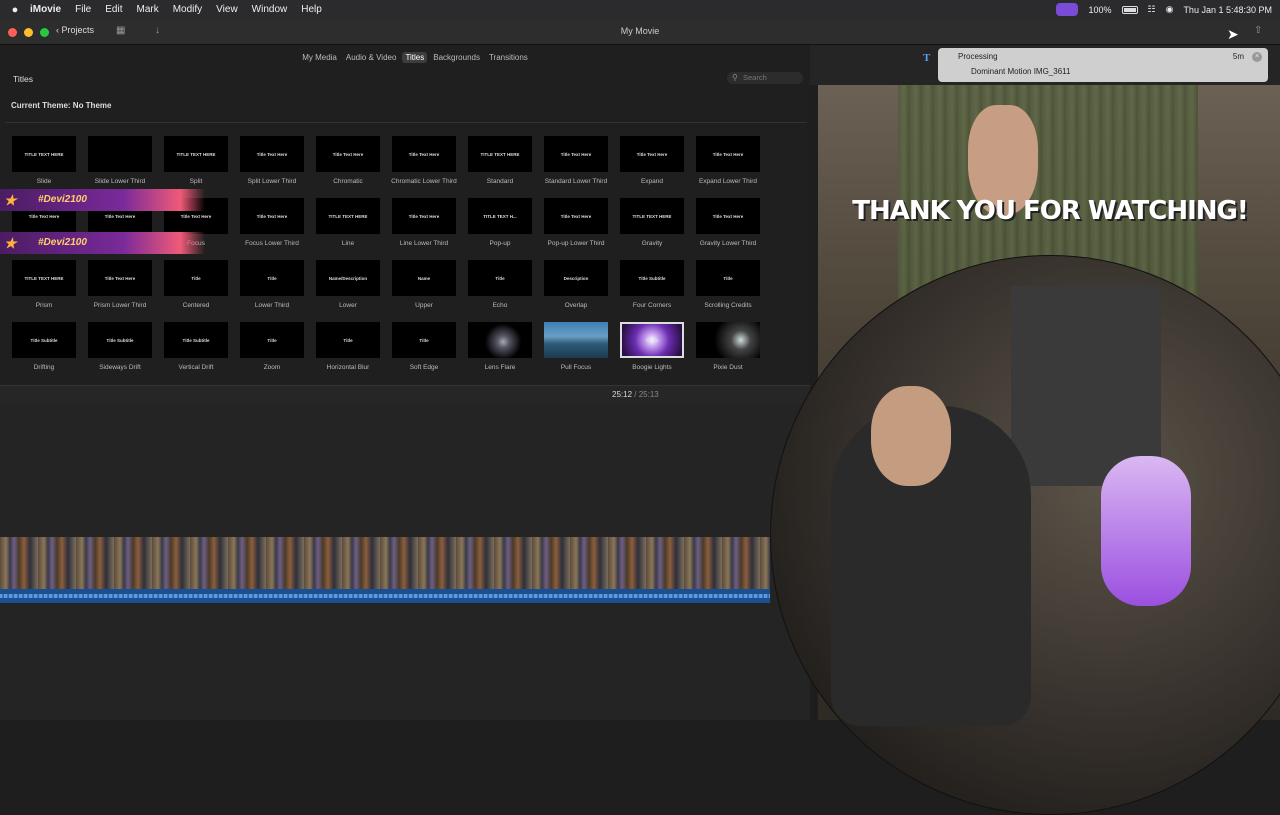 The image size is (1280, 815). What do you see at coordinates (765, 78) in the screenshot?
I see `search-input: ⚲ Search` at bounding box center [765, 78].